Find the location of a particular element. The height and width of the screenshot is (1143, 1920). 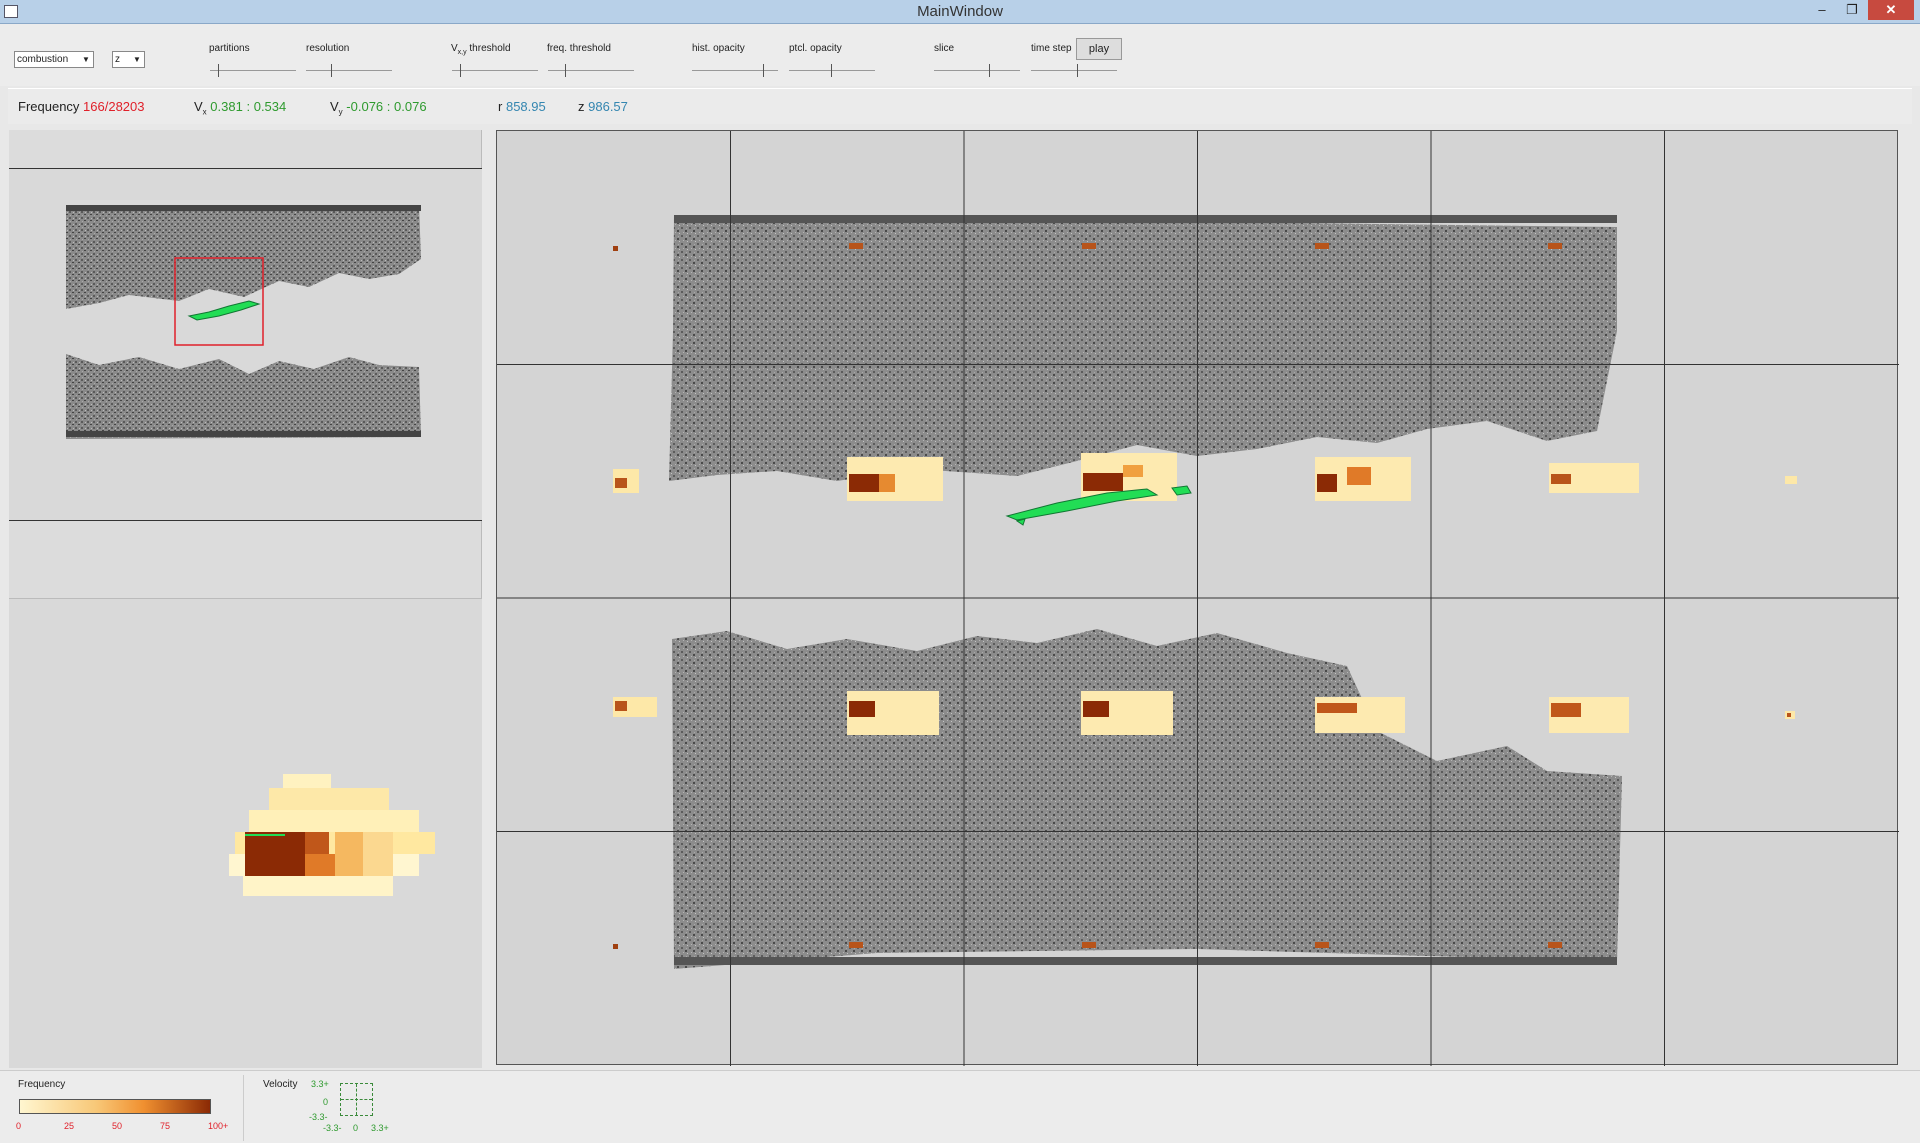

window-title: MainWindow is located at coordinates (960, 11).